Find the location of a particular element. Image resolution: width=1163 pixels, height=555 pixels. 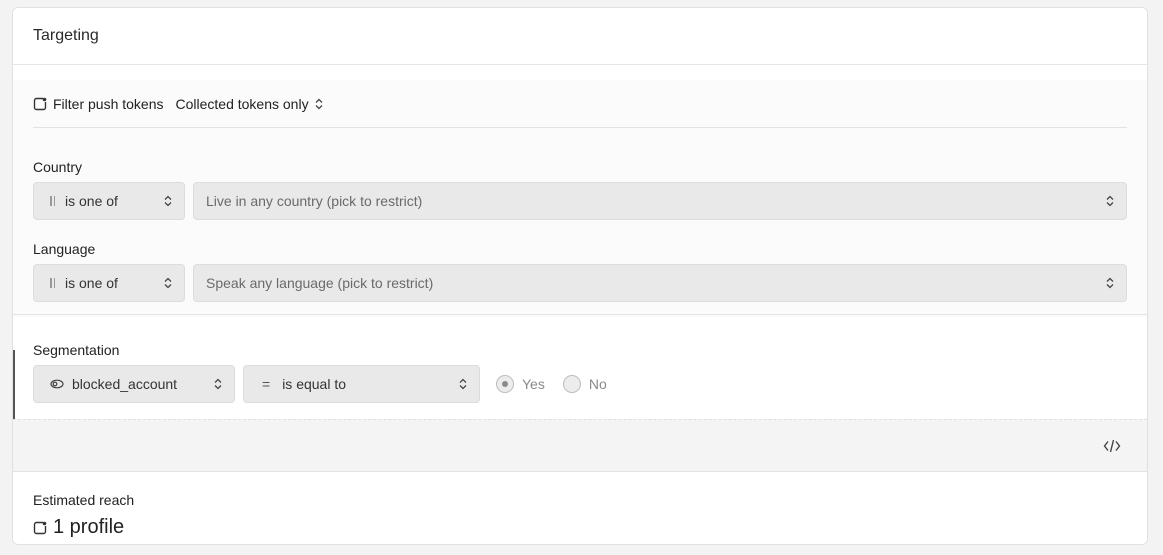

eye-icon is located at coordinates (57, 384).